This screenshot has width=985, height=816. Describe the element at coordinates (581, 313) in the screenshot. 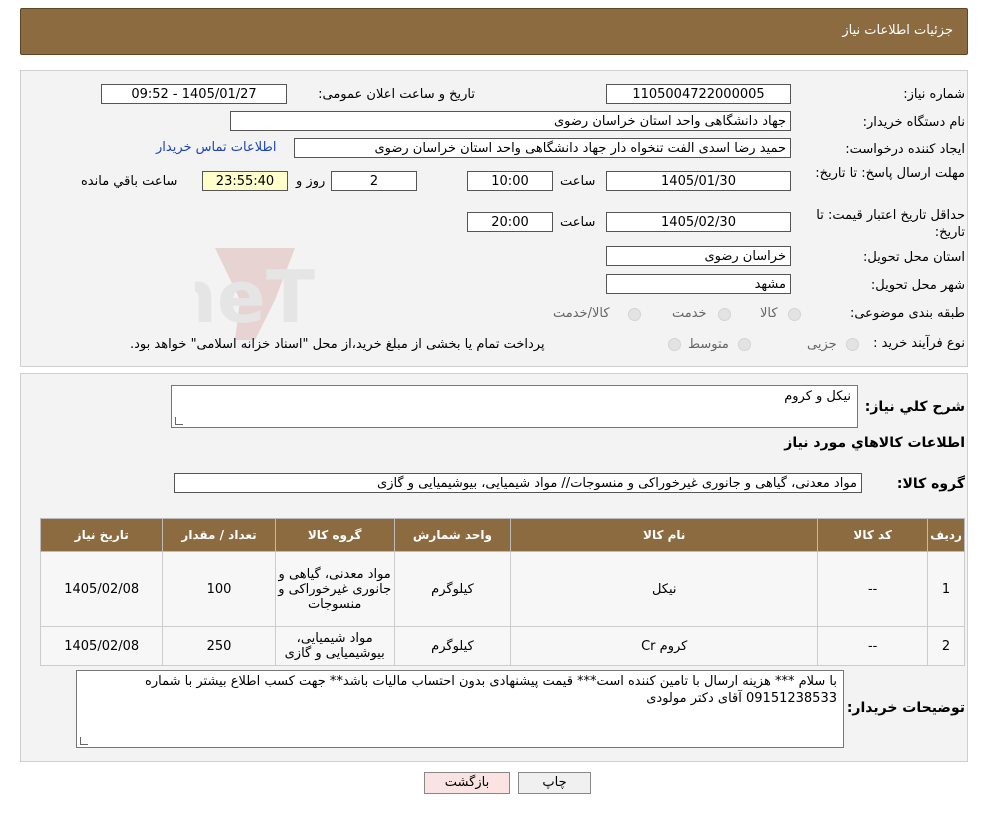

I see `category-option-goods-service: کالا/خدمت` at that location.